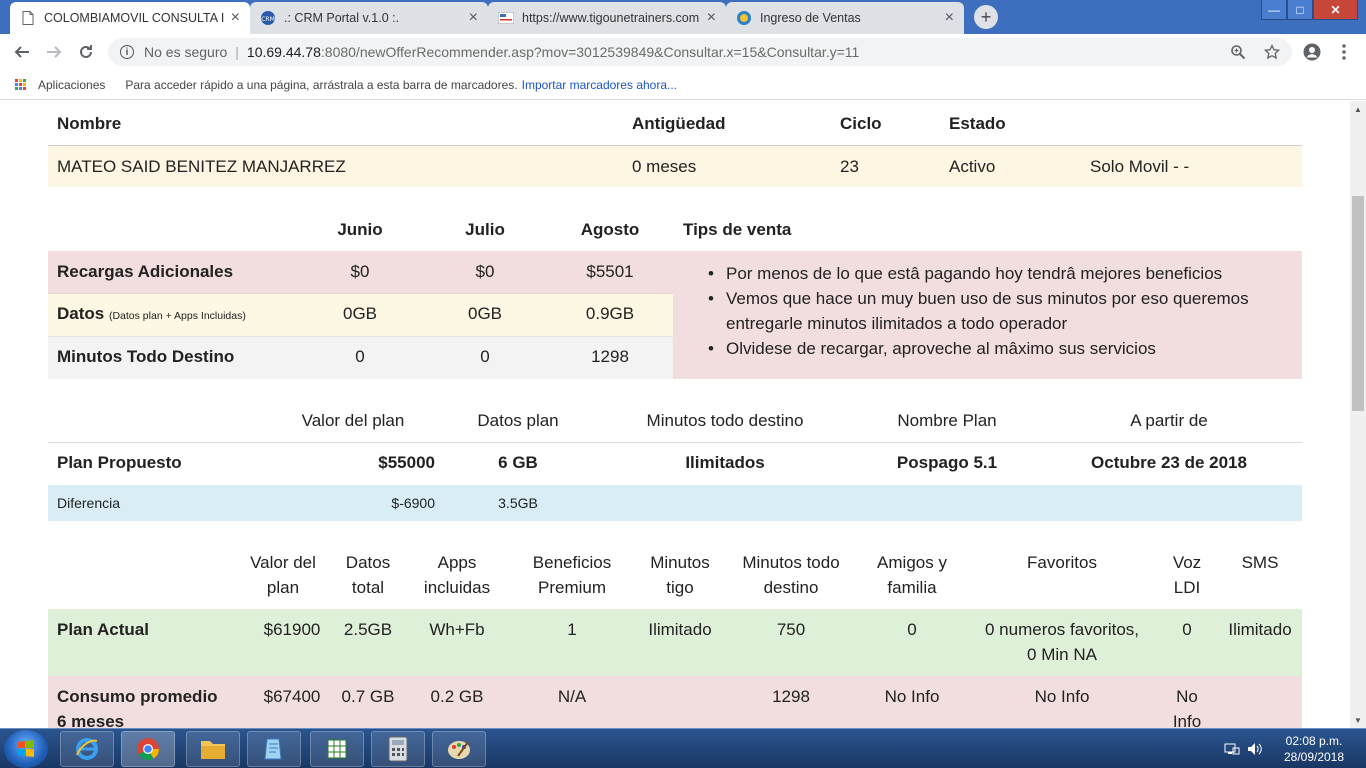  I want to click on diferencia-row, so click(675, 503).